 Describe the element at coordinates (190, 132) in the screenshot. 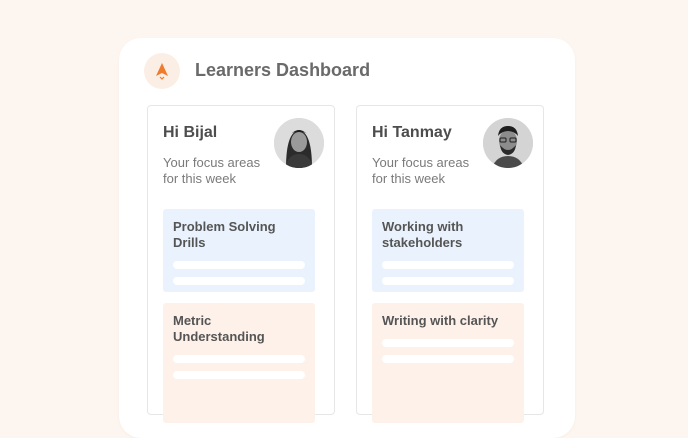

I see `learner-greeting: Hi Bijal` at that location.